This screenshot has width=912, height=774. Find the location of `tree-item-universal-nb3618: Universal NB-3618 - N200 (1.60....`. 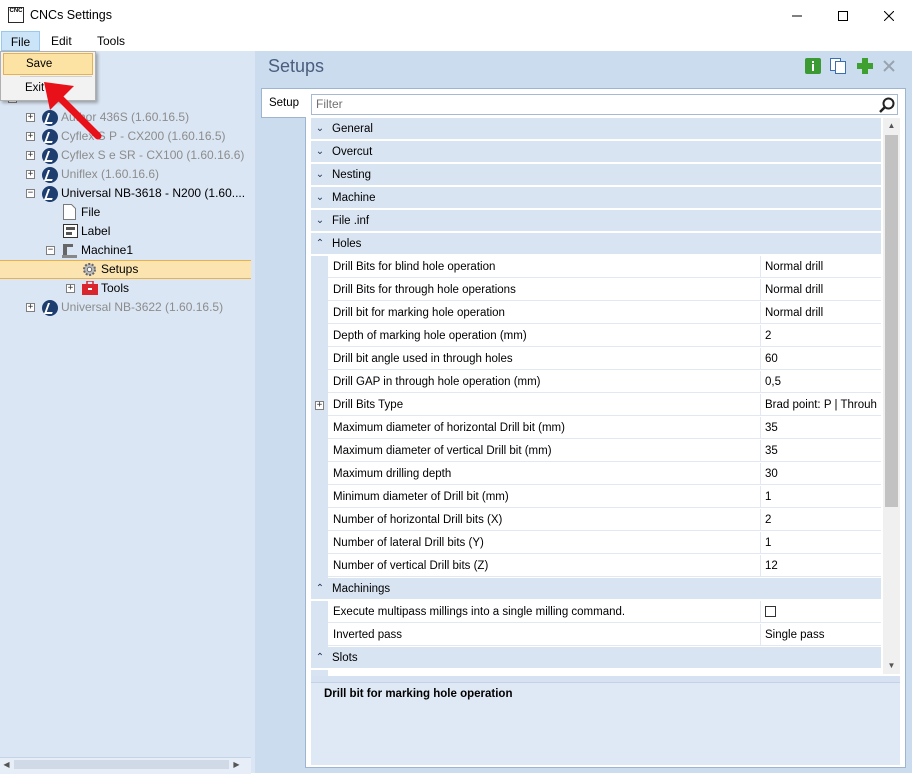

tree-item-universal-nb3618: Universal NB-3618 - N200 (1.60.... is located at coordinates (153, 193).